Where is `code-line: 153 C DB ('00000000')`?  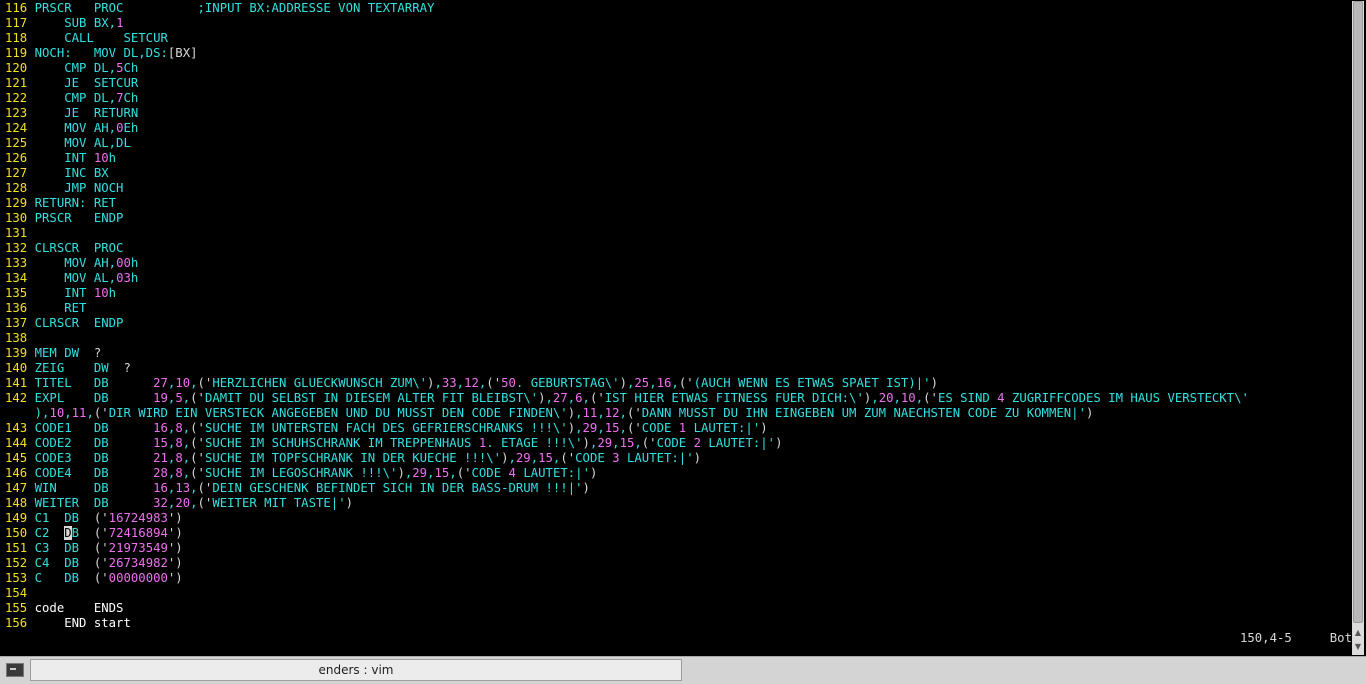 code-line: 153 C DB ('00000000') is located at coordinates (94, 578).